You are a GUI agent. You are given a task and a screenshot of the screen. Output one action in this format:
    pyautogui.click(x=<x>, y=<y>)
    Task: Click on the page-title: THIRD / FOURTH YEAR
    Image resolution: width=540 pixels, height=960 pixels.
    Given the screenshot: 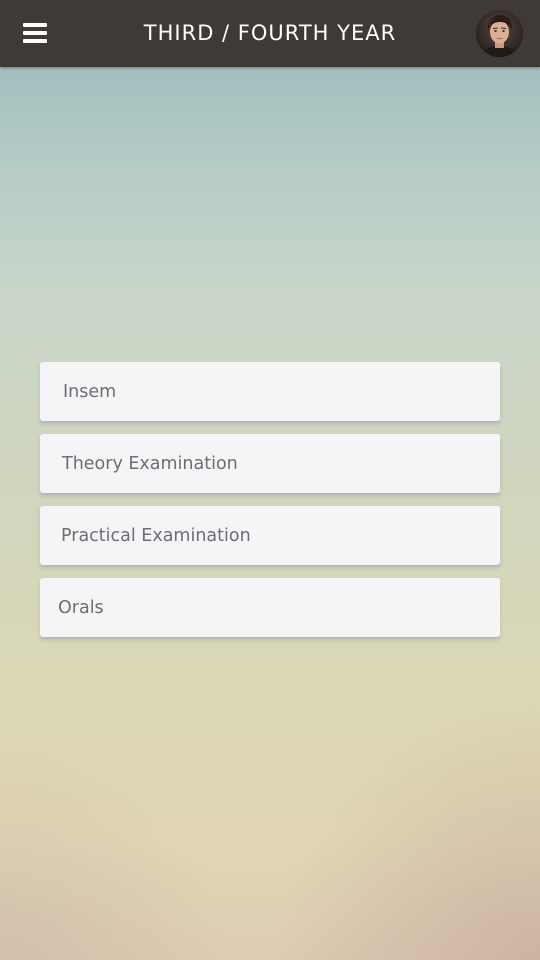 What is the action you would take?
    pyautogui.click(x=270, y=33)
    